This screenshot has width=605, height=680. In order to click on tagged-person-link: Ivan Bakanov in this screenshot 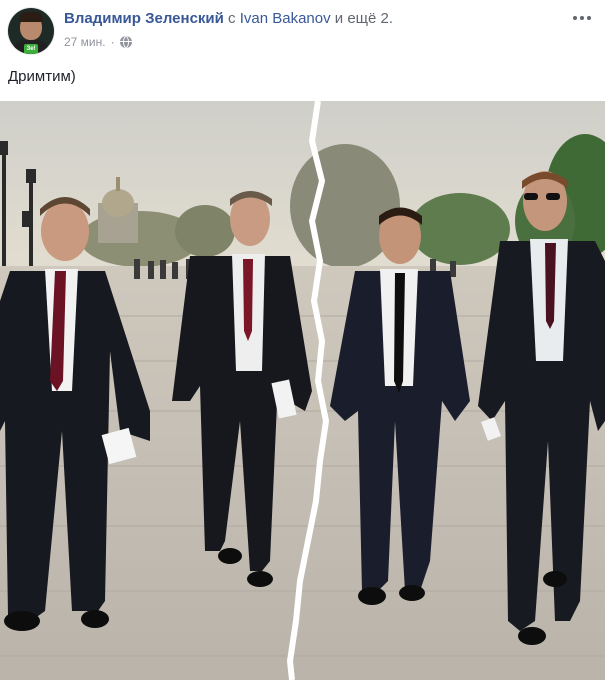, I will do `click(285, 18)`.